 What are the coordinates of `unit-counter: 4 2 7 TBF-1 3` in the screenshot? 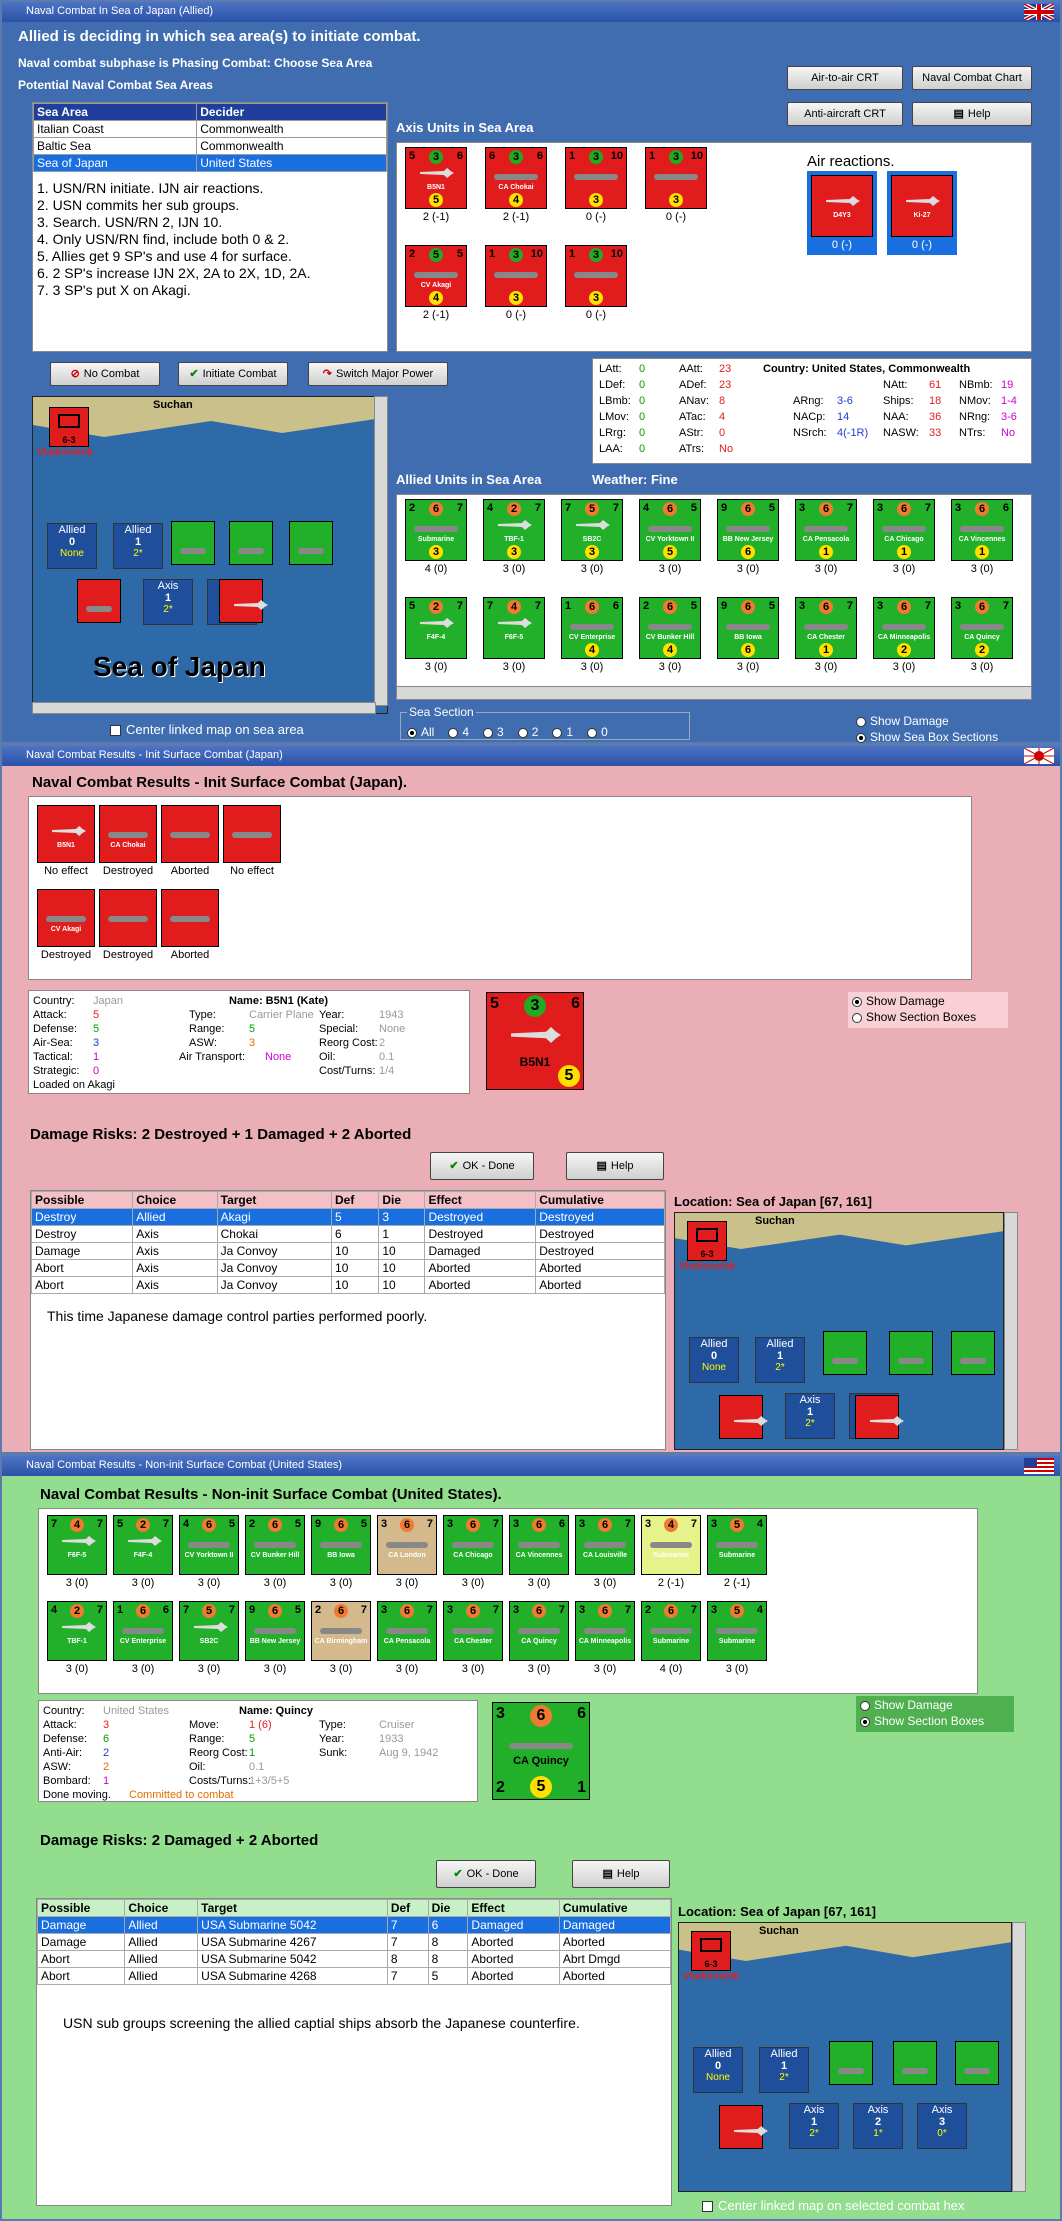 It's located at (514, 530).